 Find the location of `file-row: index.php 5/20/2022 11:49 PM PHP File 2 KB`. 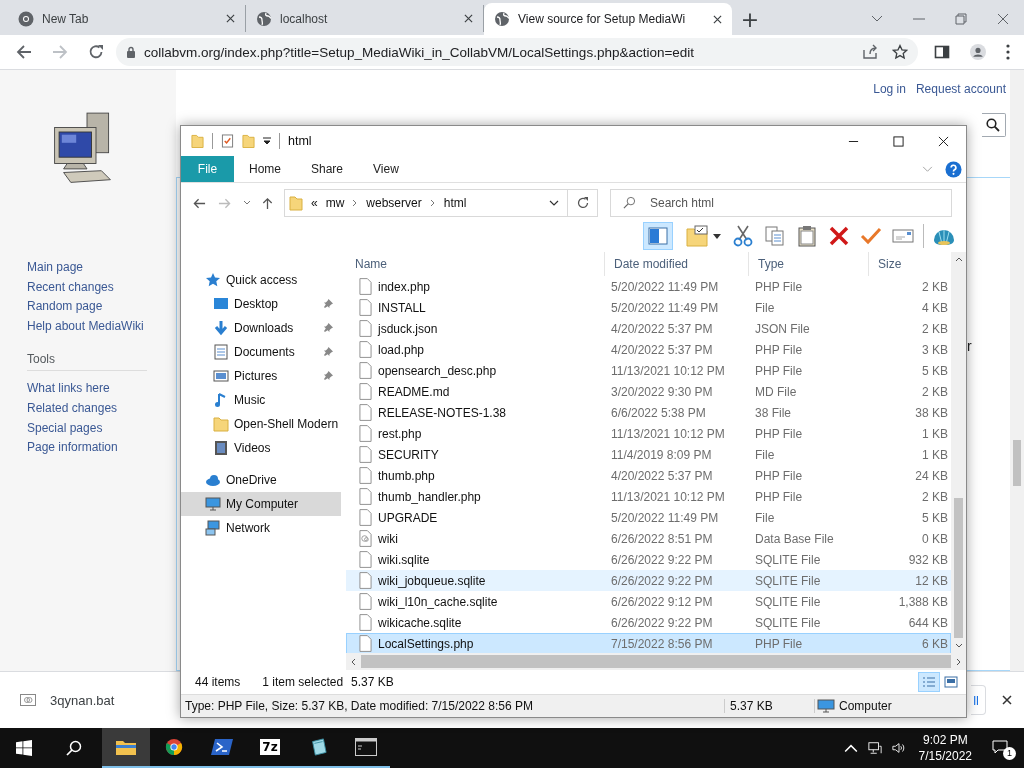

file-row: index.php 5/20/2022 11:49 PM PHP File 2 KB is located at coordinates (648, 286).